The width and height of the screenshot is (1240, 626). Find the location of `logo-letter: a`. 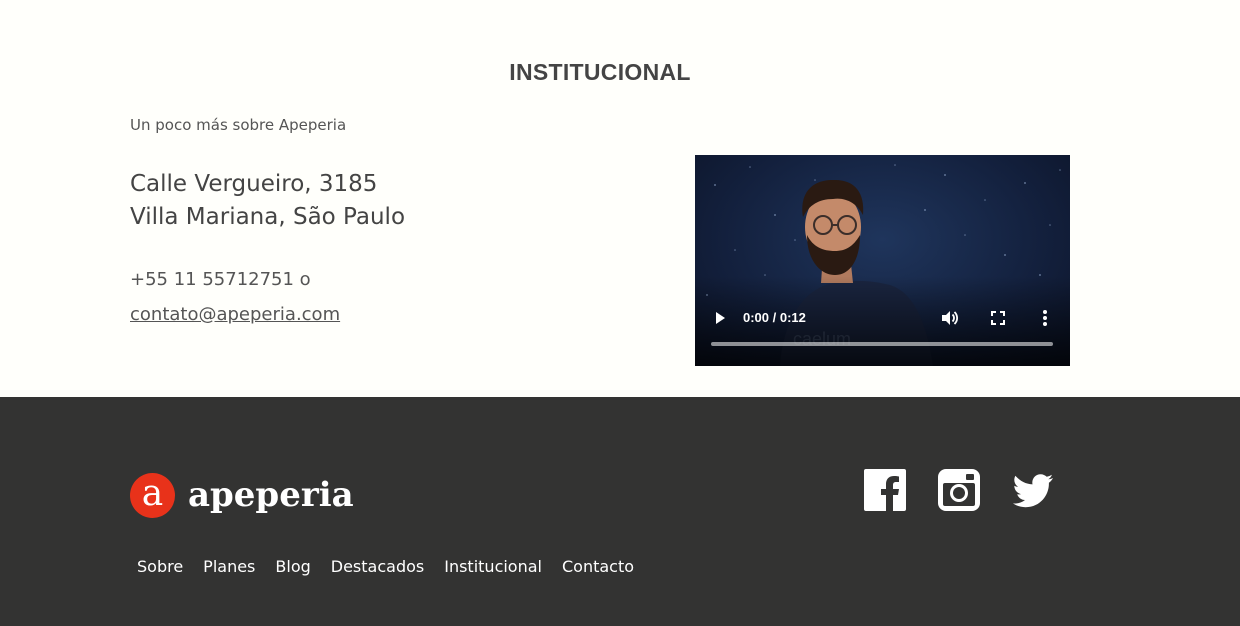

logo-letter: a is located at coordinates (152, 493).